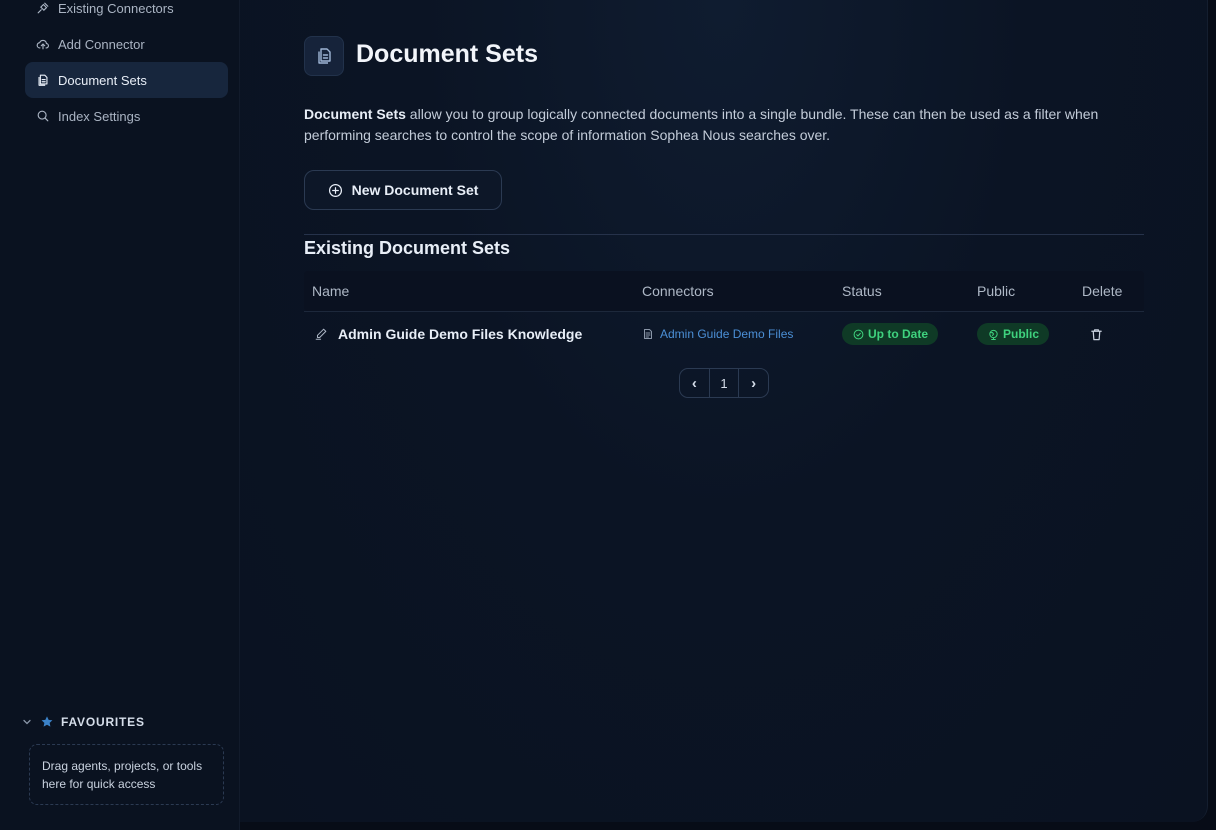  What do you see at coordinates (678, 291) in the screenshot?
I see `column-header-connectors: Connectors` at bounding box center [678, 291].